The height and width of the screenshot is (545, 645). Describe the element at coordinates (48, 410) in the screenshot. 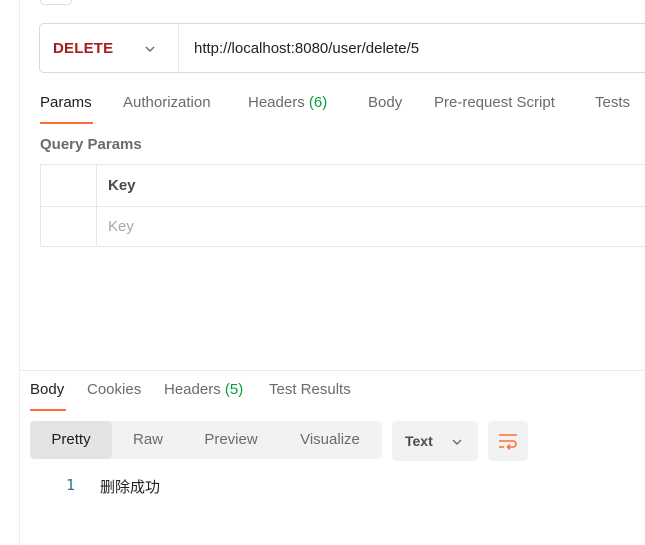

I see `active-response-tab-indicator` at that location.